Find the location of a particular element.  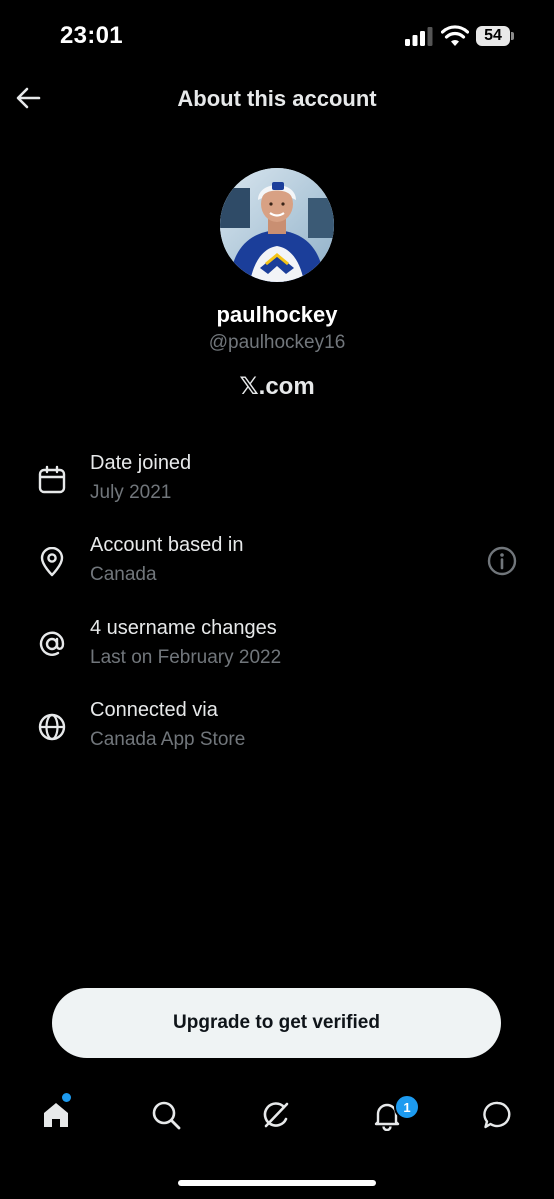

avatar-photo is located at coordinates (277, 225).